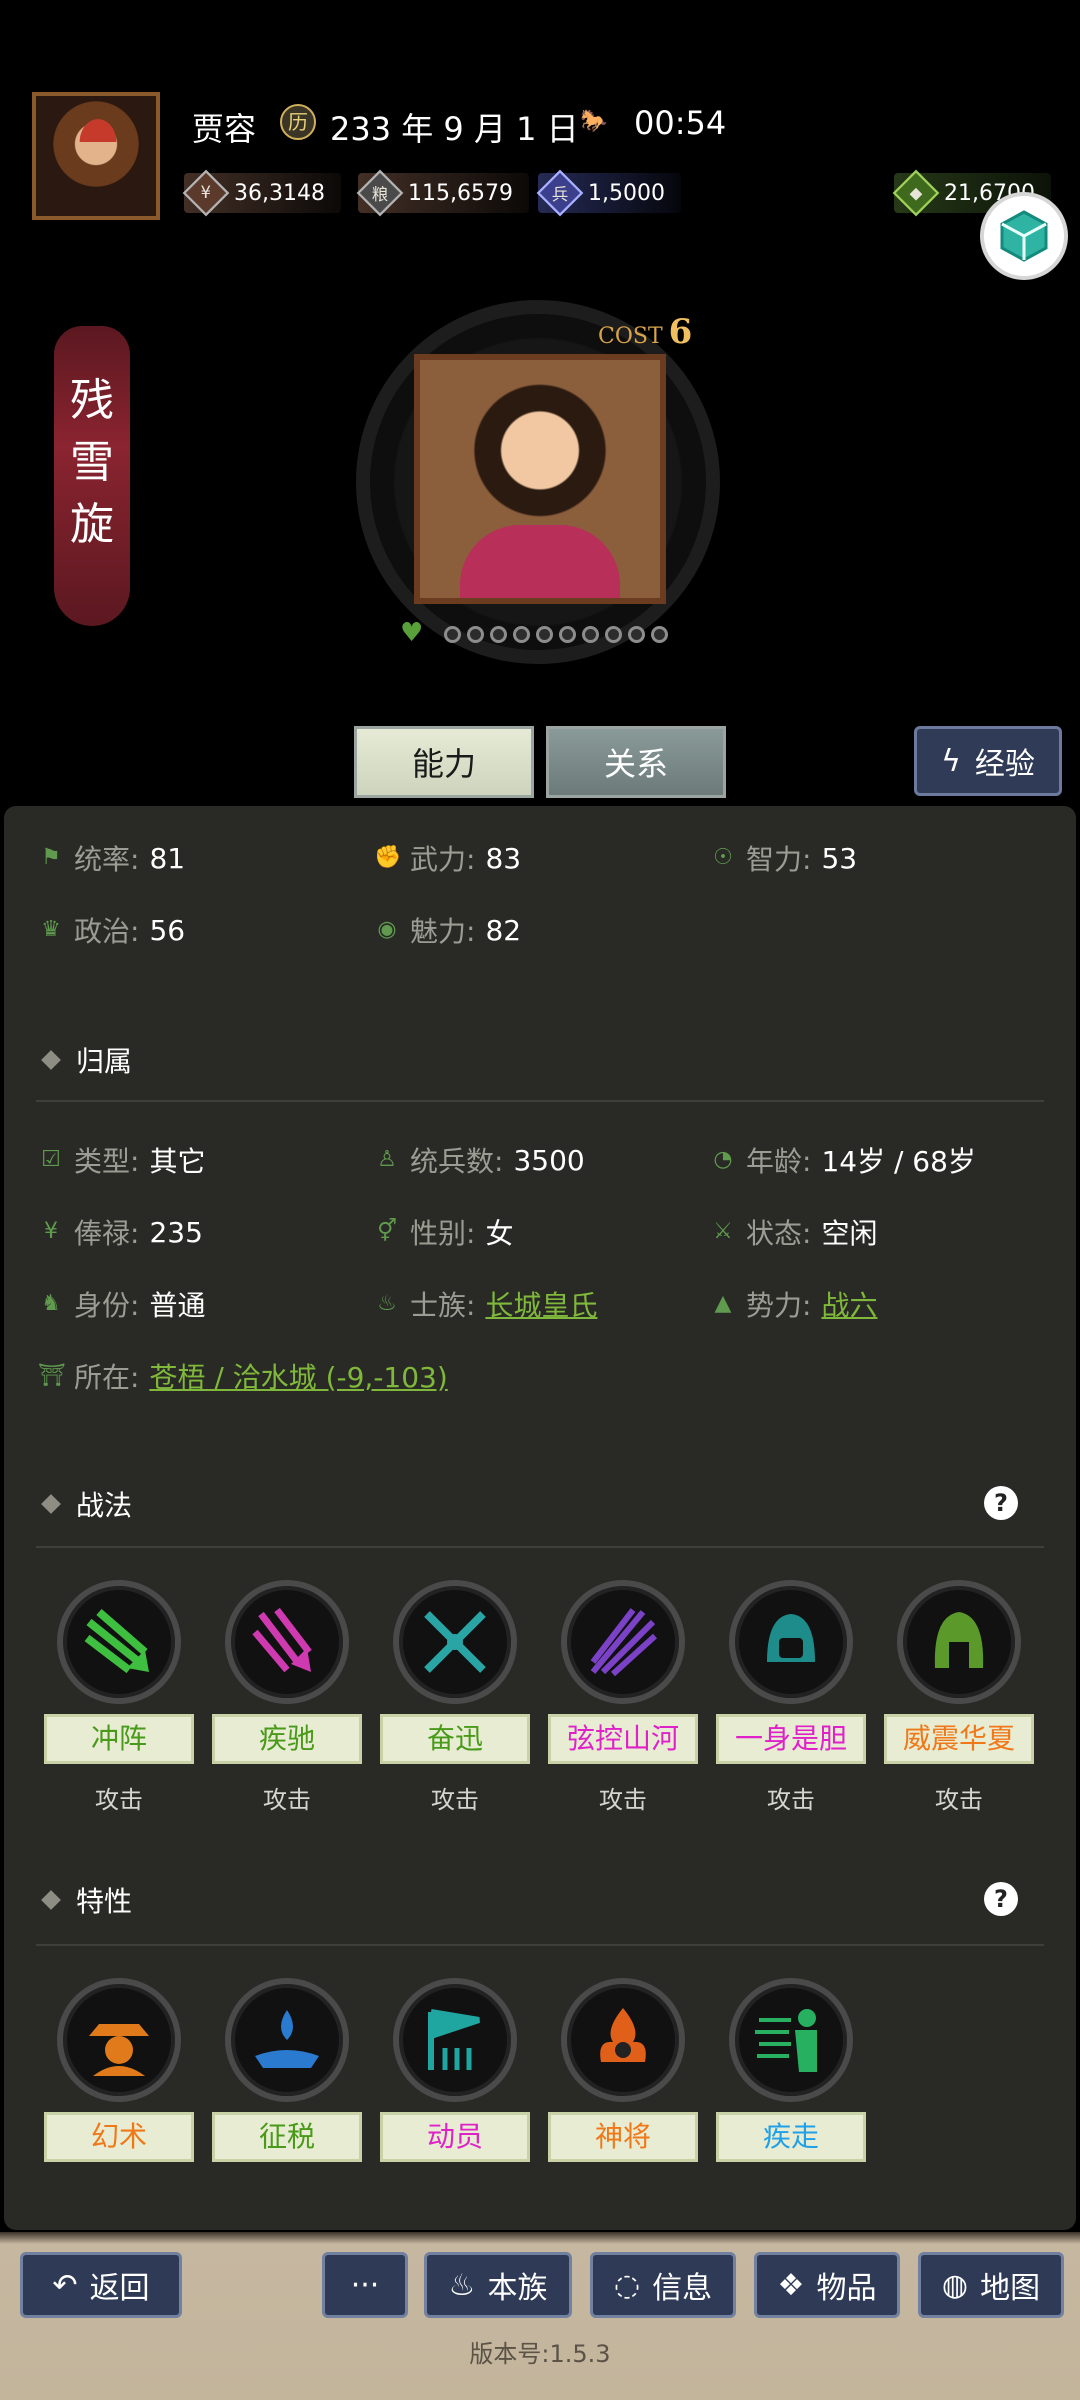 This screenshot has height=2400, width=1080. I want to click on calendar-icon: 历, so click(298, 122).